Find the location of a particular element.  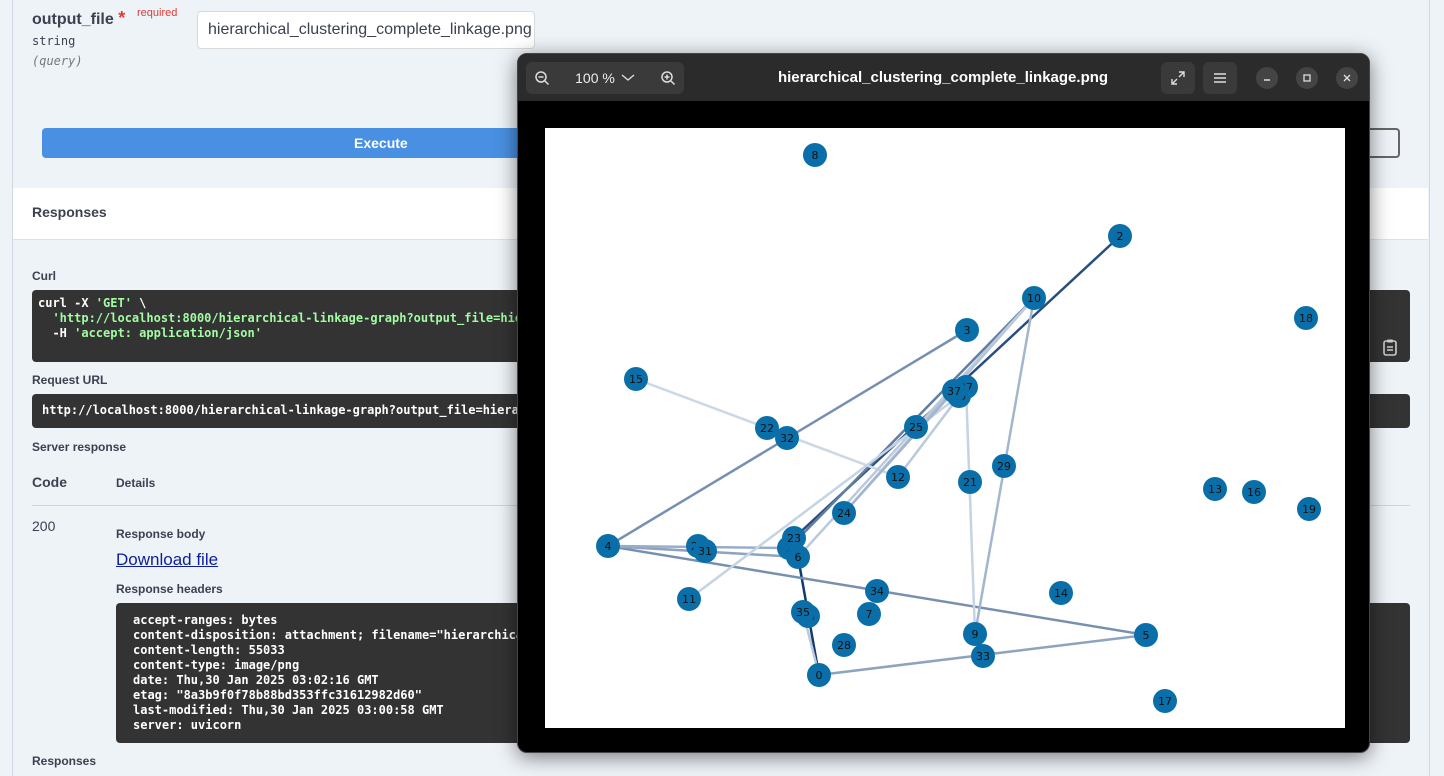

header-line: accept-ranges: bytes is located at coordinates (205, 620).